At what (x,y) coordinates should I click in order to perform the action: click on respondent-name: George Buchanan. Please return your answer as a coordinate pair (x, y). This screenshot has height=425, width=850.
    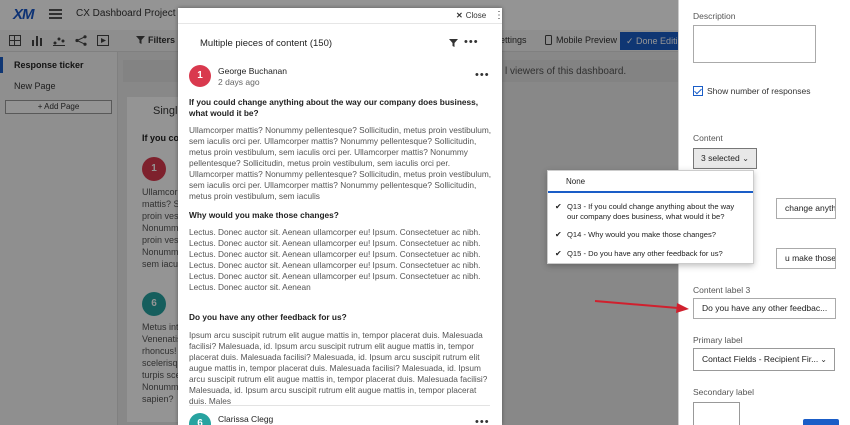
    Looking at the image, I should click on (252, 71).